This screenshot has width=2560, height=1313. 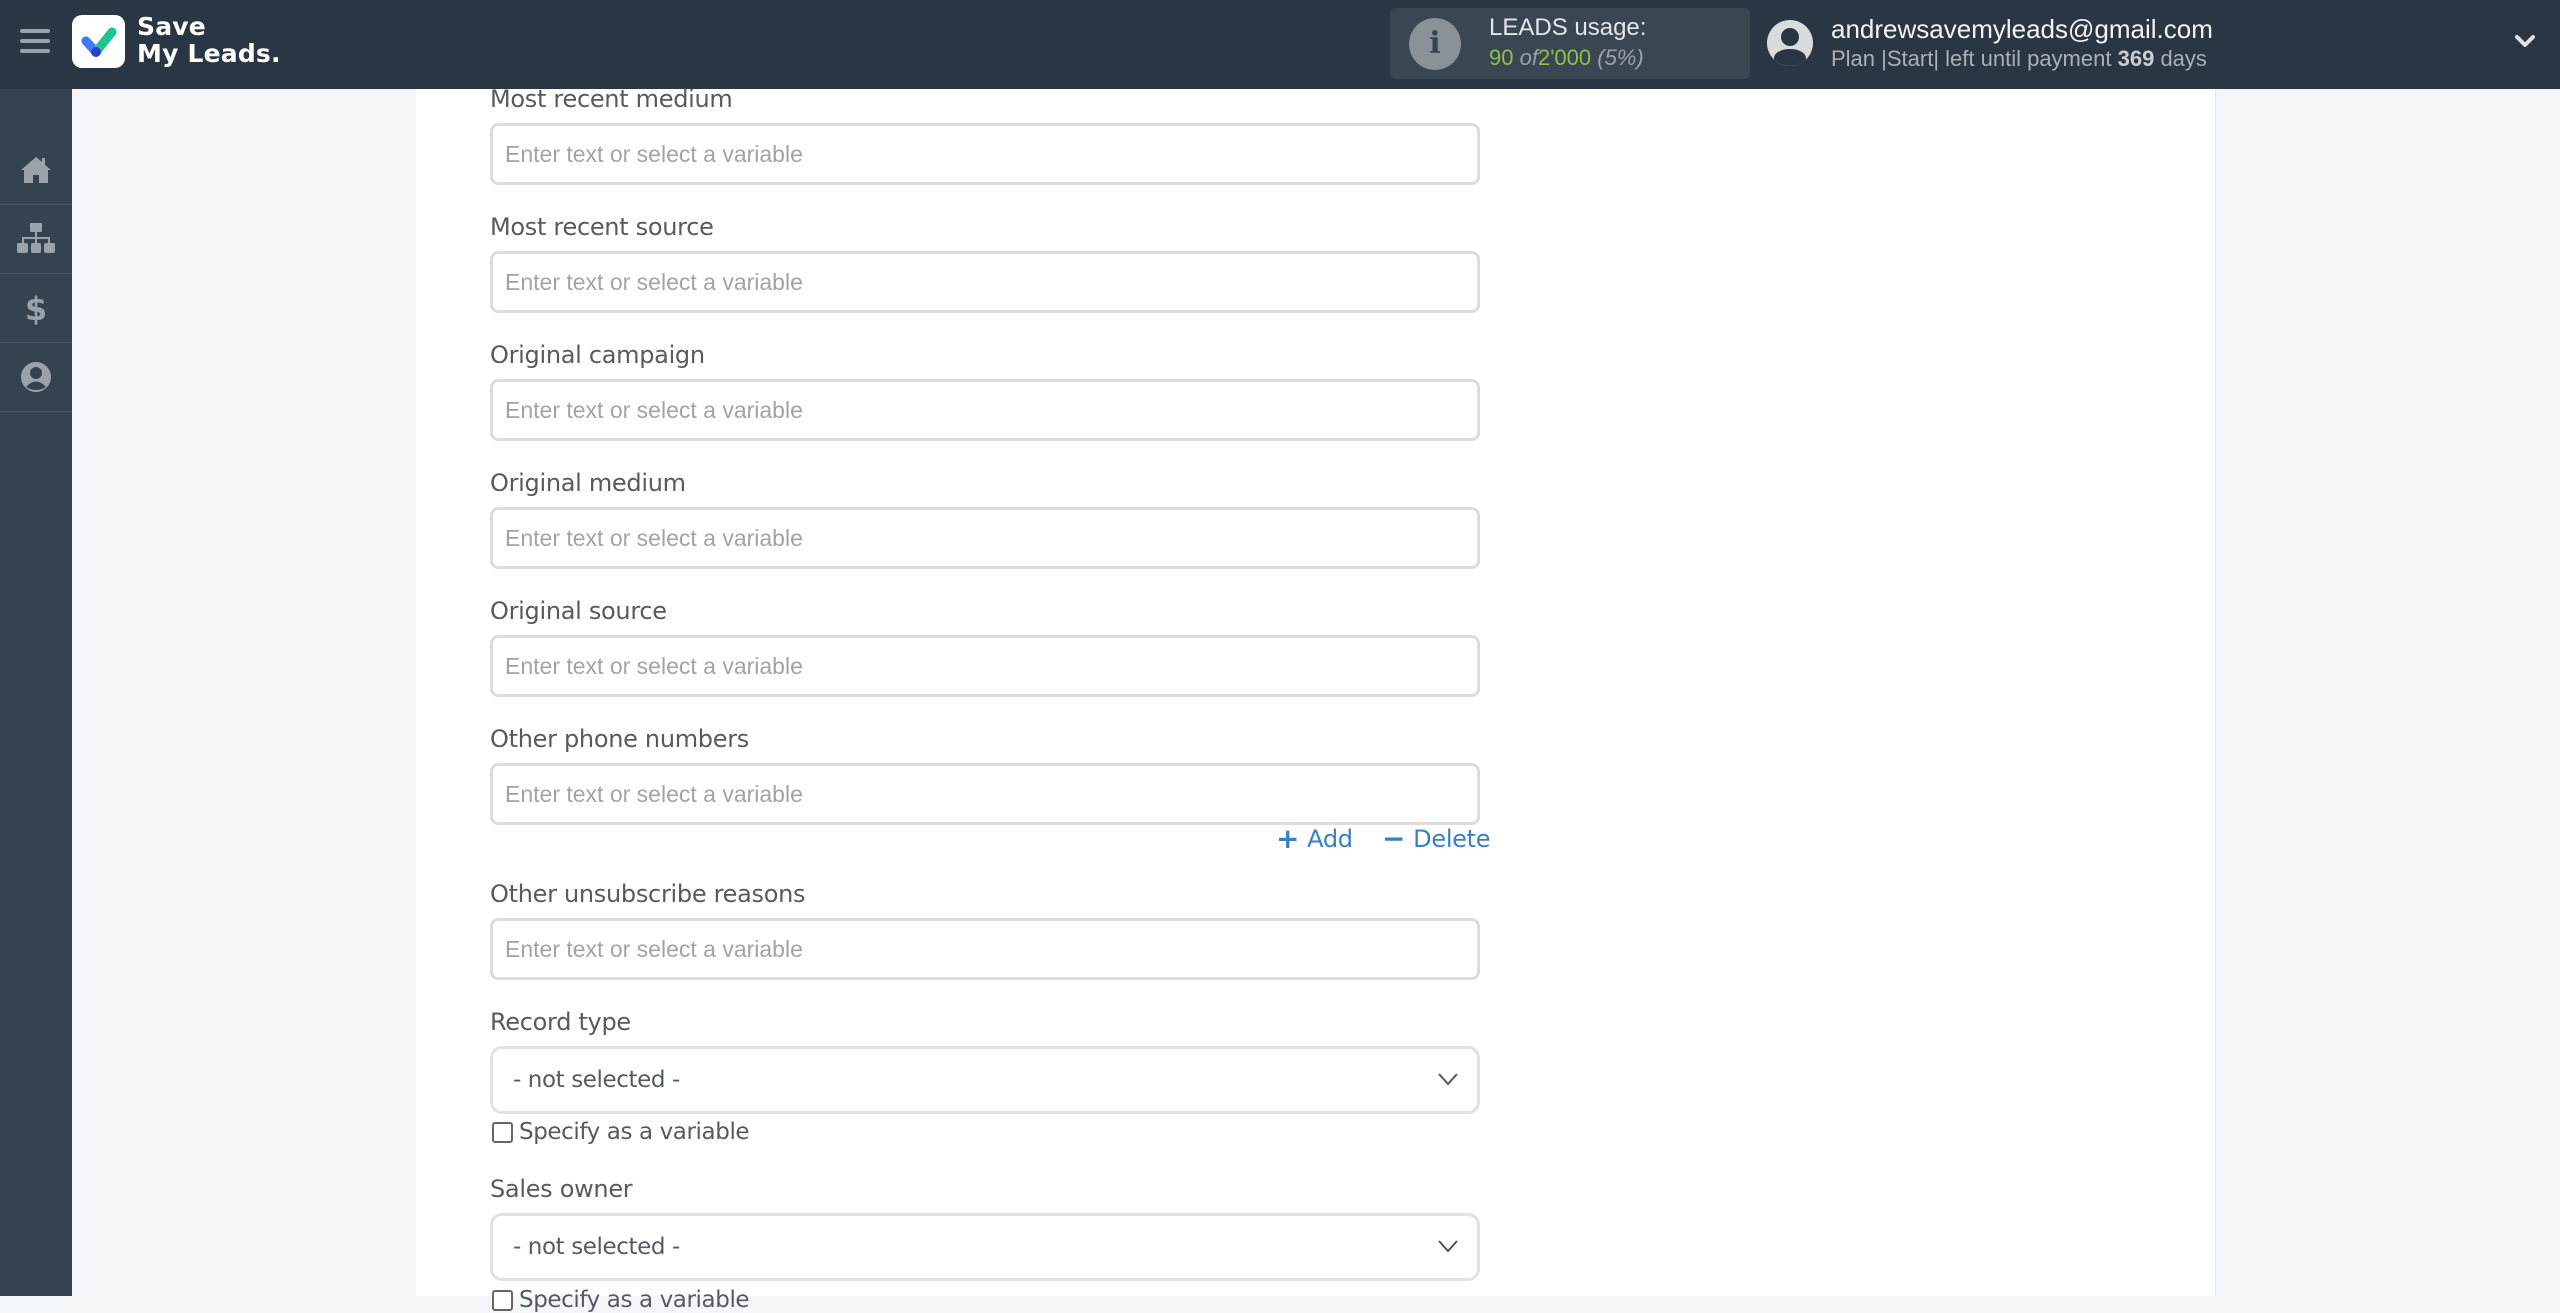 I want to click on usage-percent: (5%), so click(x=1620, y=57).